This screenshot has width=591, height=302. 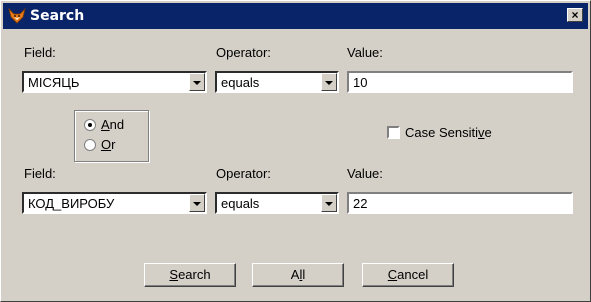 I want to click on window-title: Search, so click(x=57, y=16).